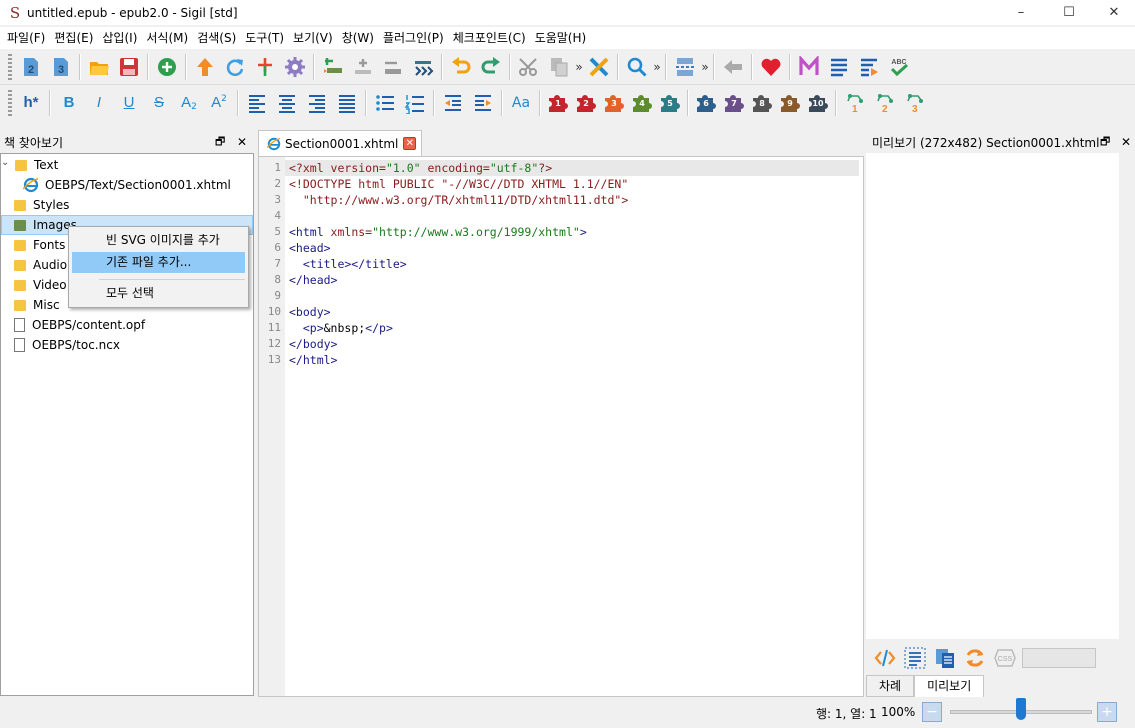 Image resolution: width=1135 pixels, height=728 pixels. Describe the element at coordinates (839, 67) in the screenshot. I see `toc-button` at that location.